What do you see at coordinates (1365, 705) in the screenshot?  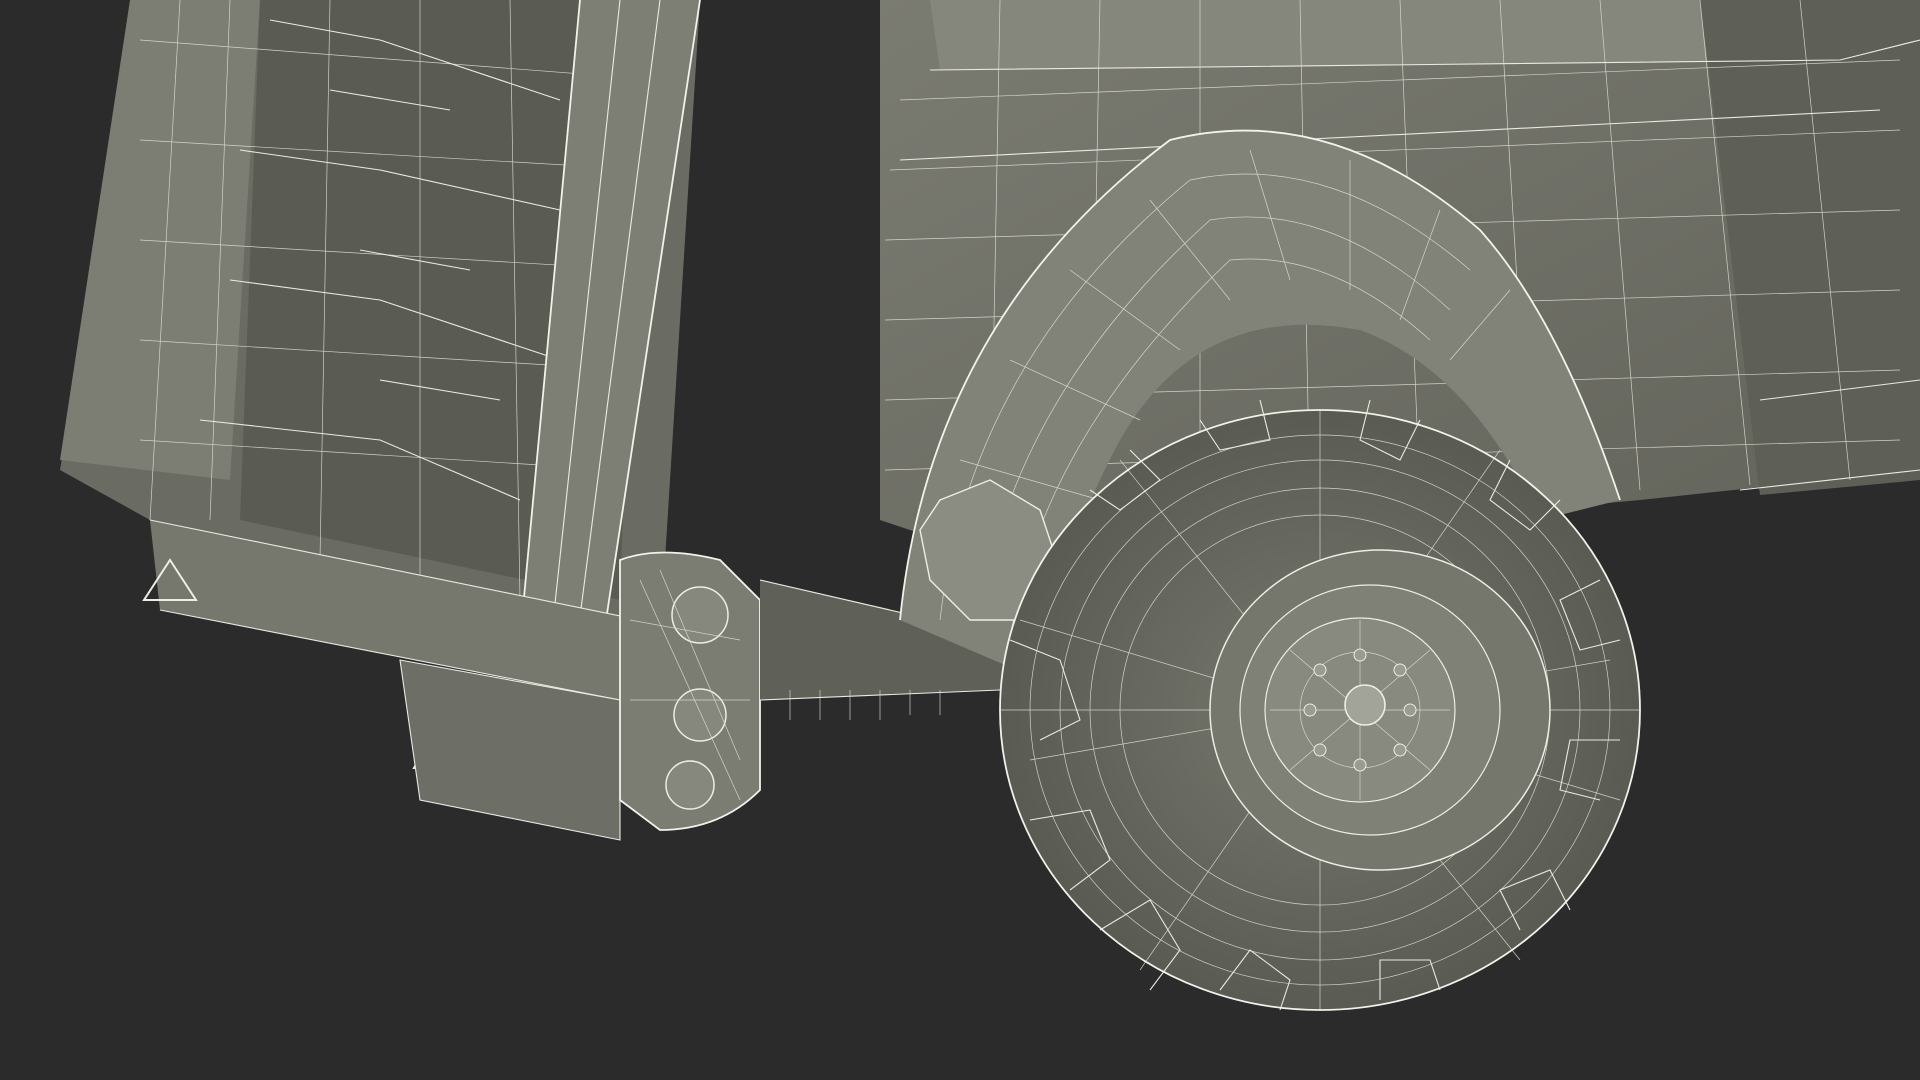 I see `hub-cap` at bounding box center [1365, 705].